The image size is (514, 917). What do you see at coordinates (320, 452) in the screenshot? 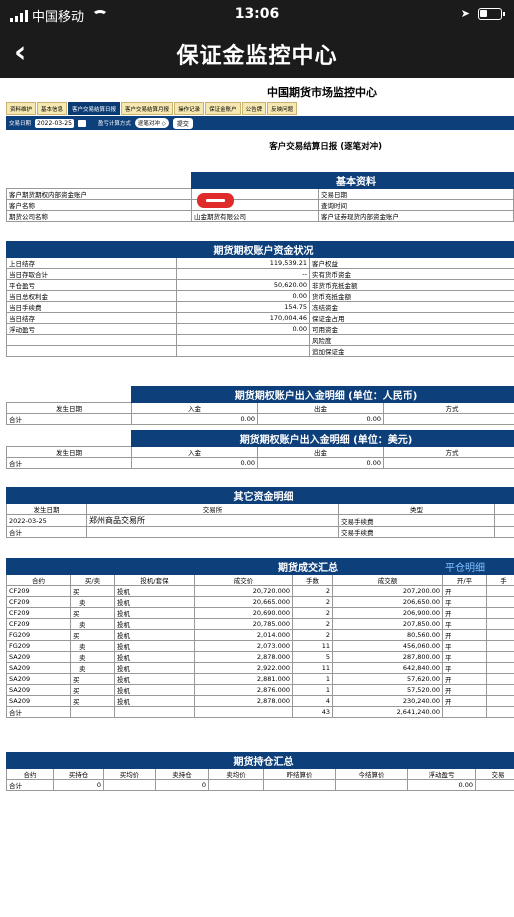
I see `column-header: 出金` at bounding box center [320, 452].